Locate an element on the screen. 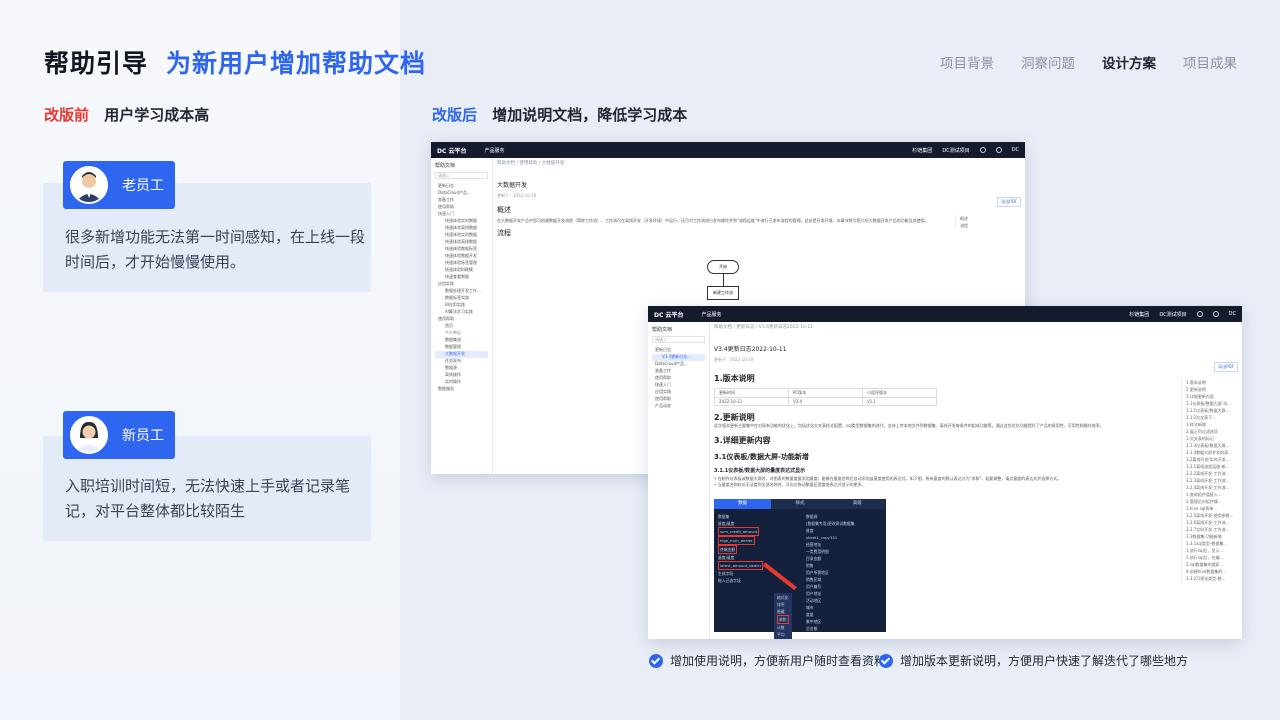  editor-field: sum_credit_amount is located at coordinates (759, 531).